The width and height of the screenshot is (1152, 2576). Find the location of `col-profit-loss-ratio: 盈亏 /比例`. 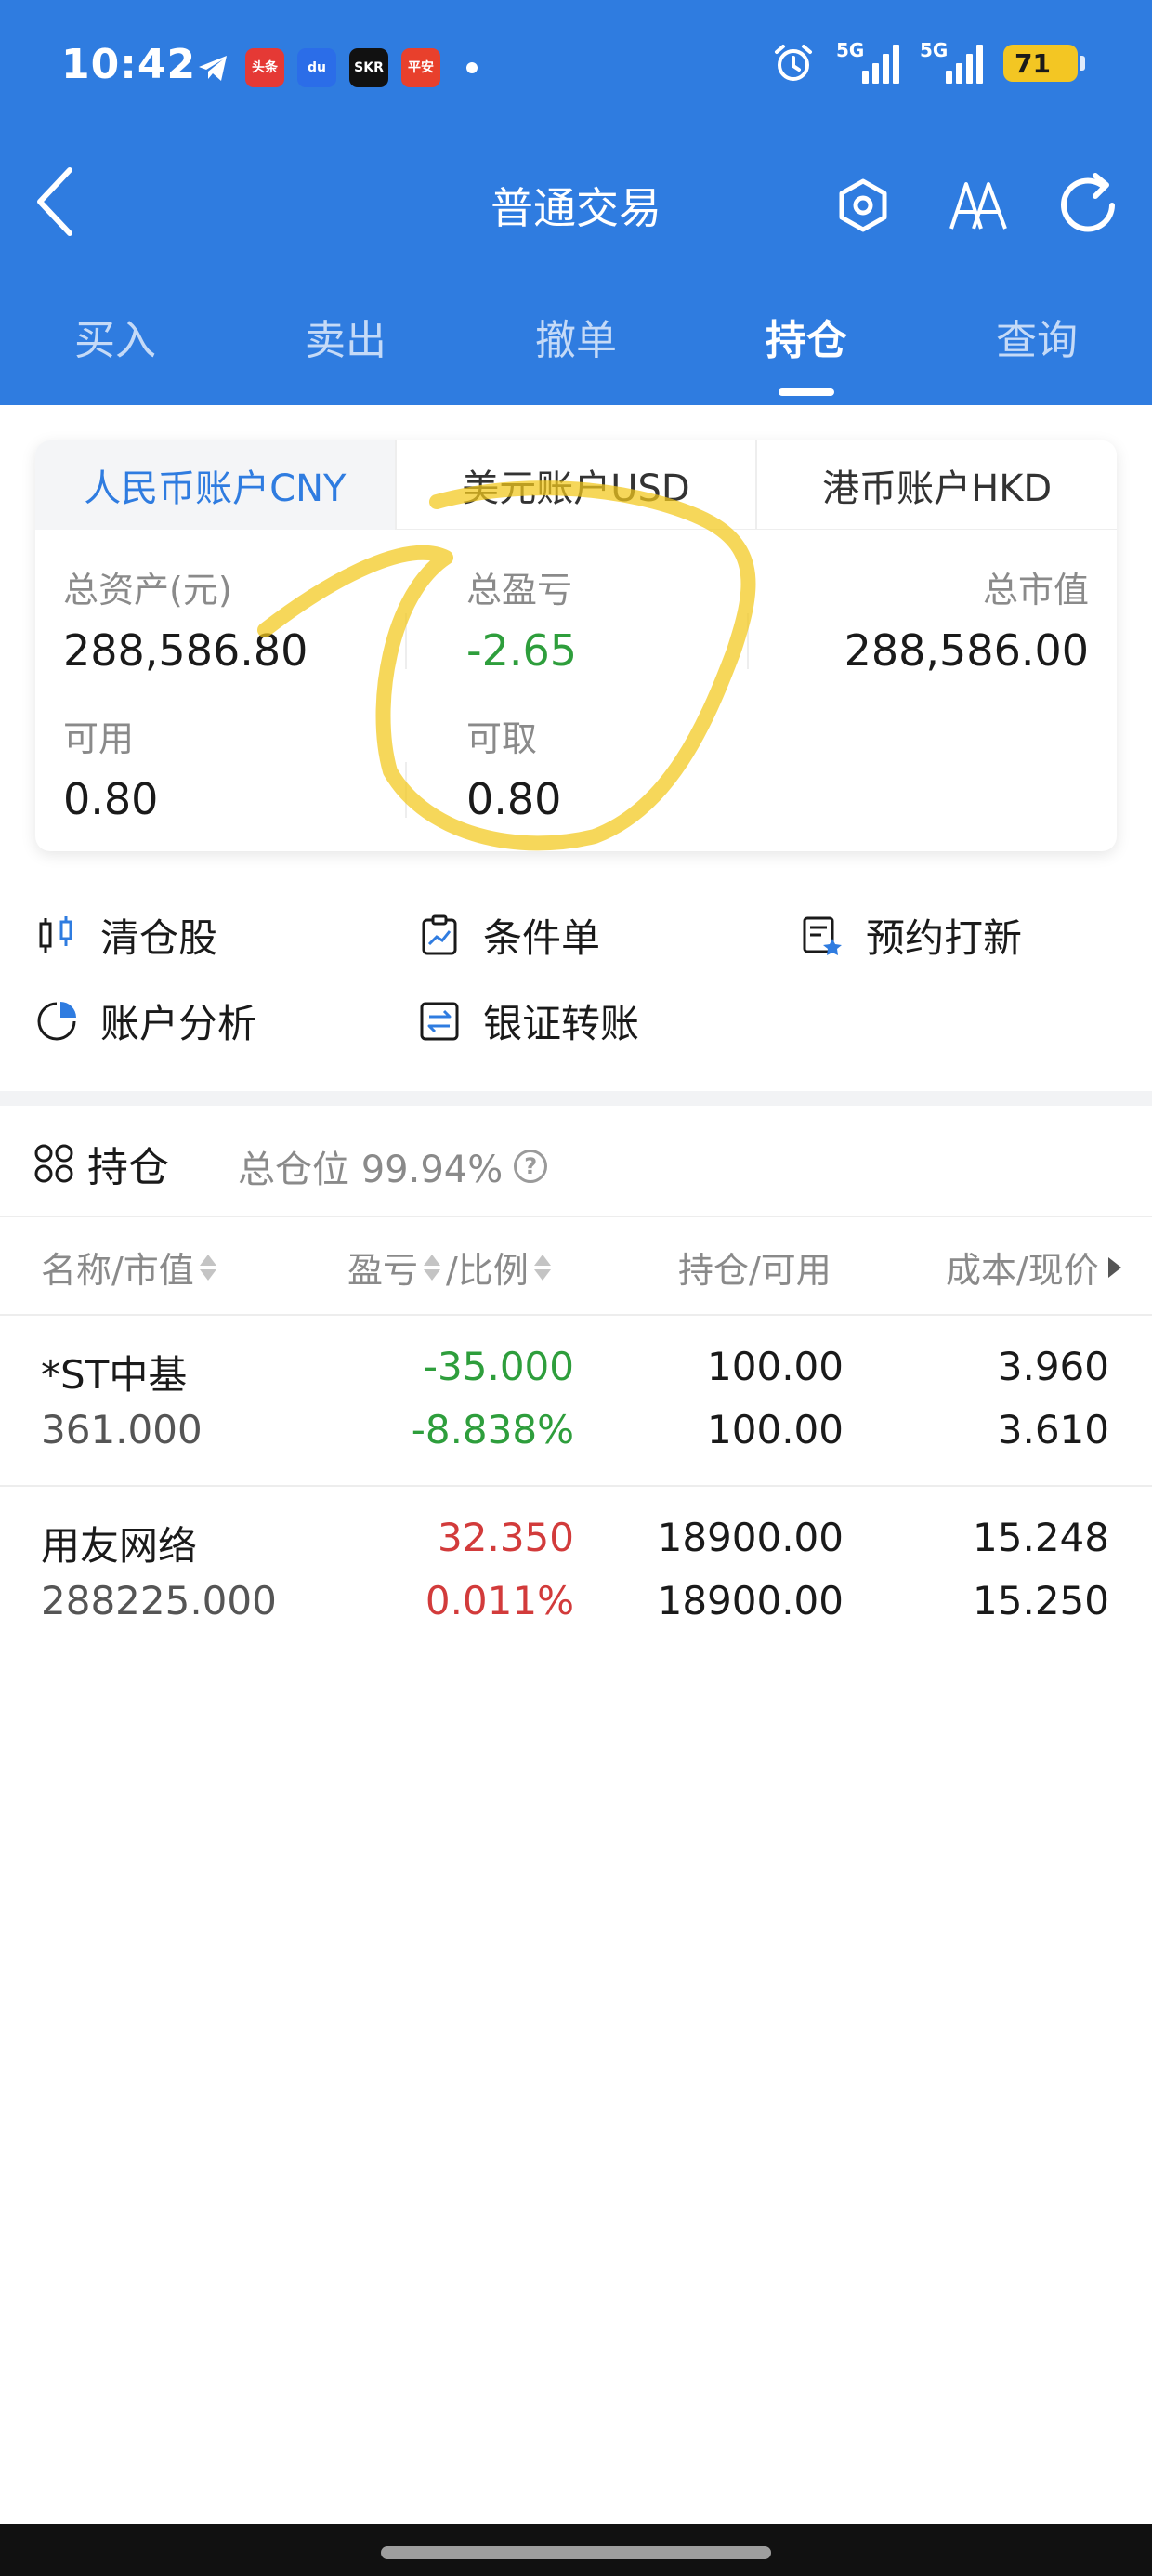

col-profit-loss-ratio: 盈亏 /比例 is located at coordinates (449, 1267).